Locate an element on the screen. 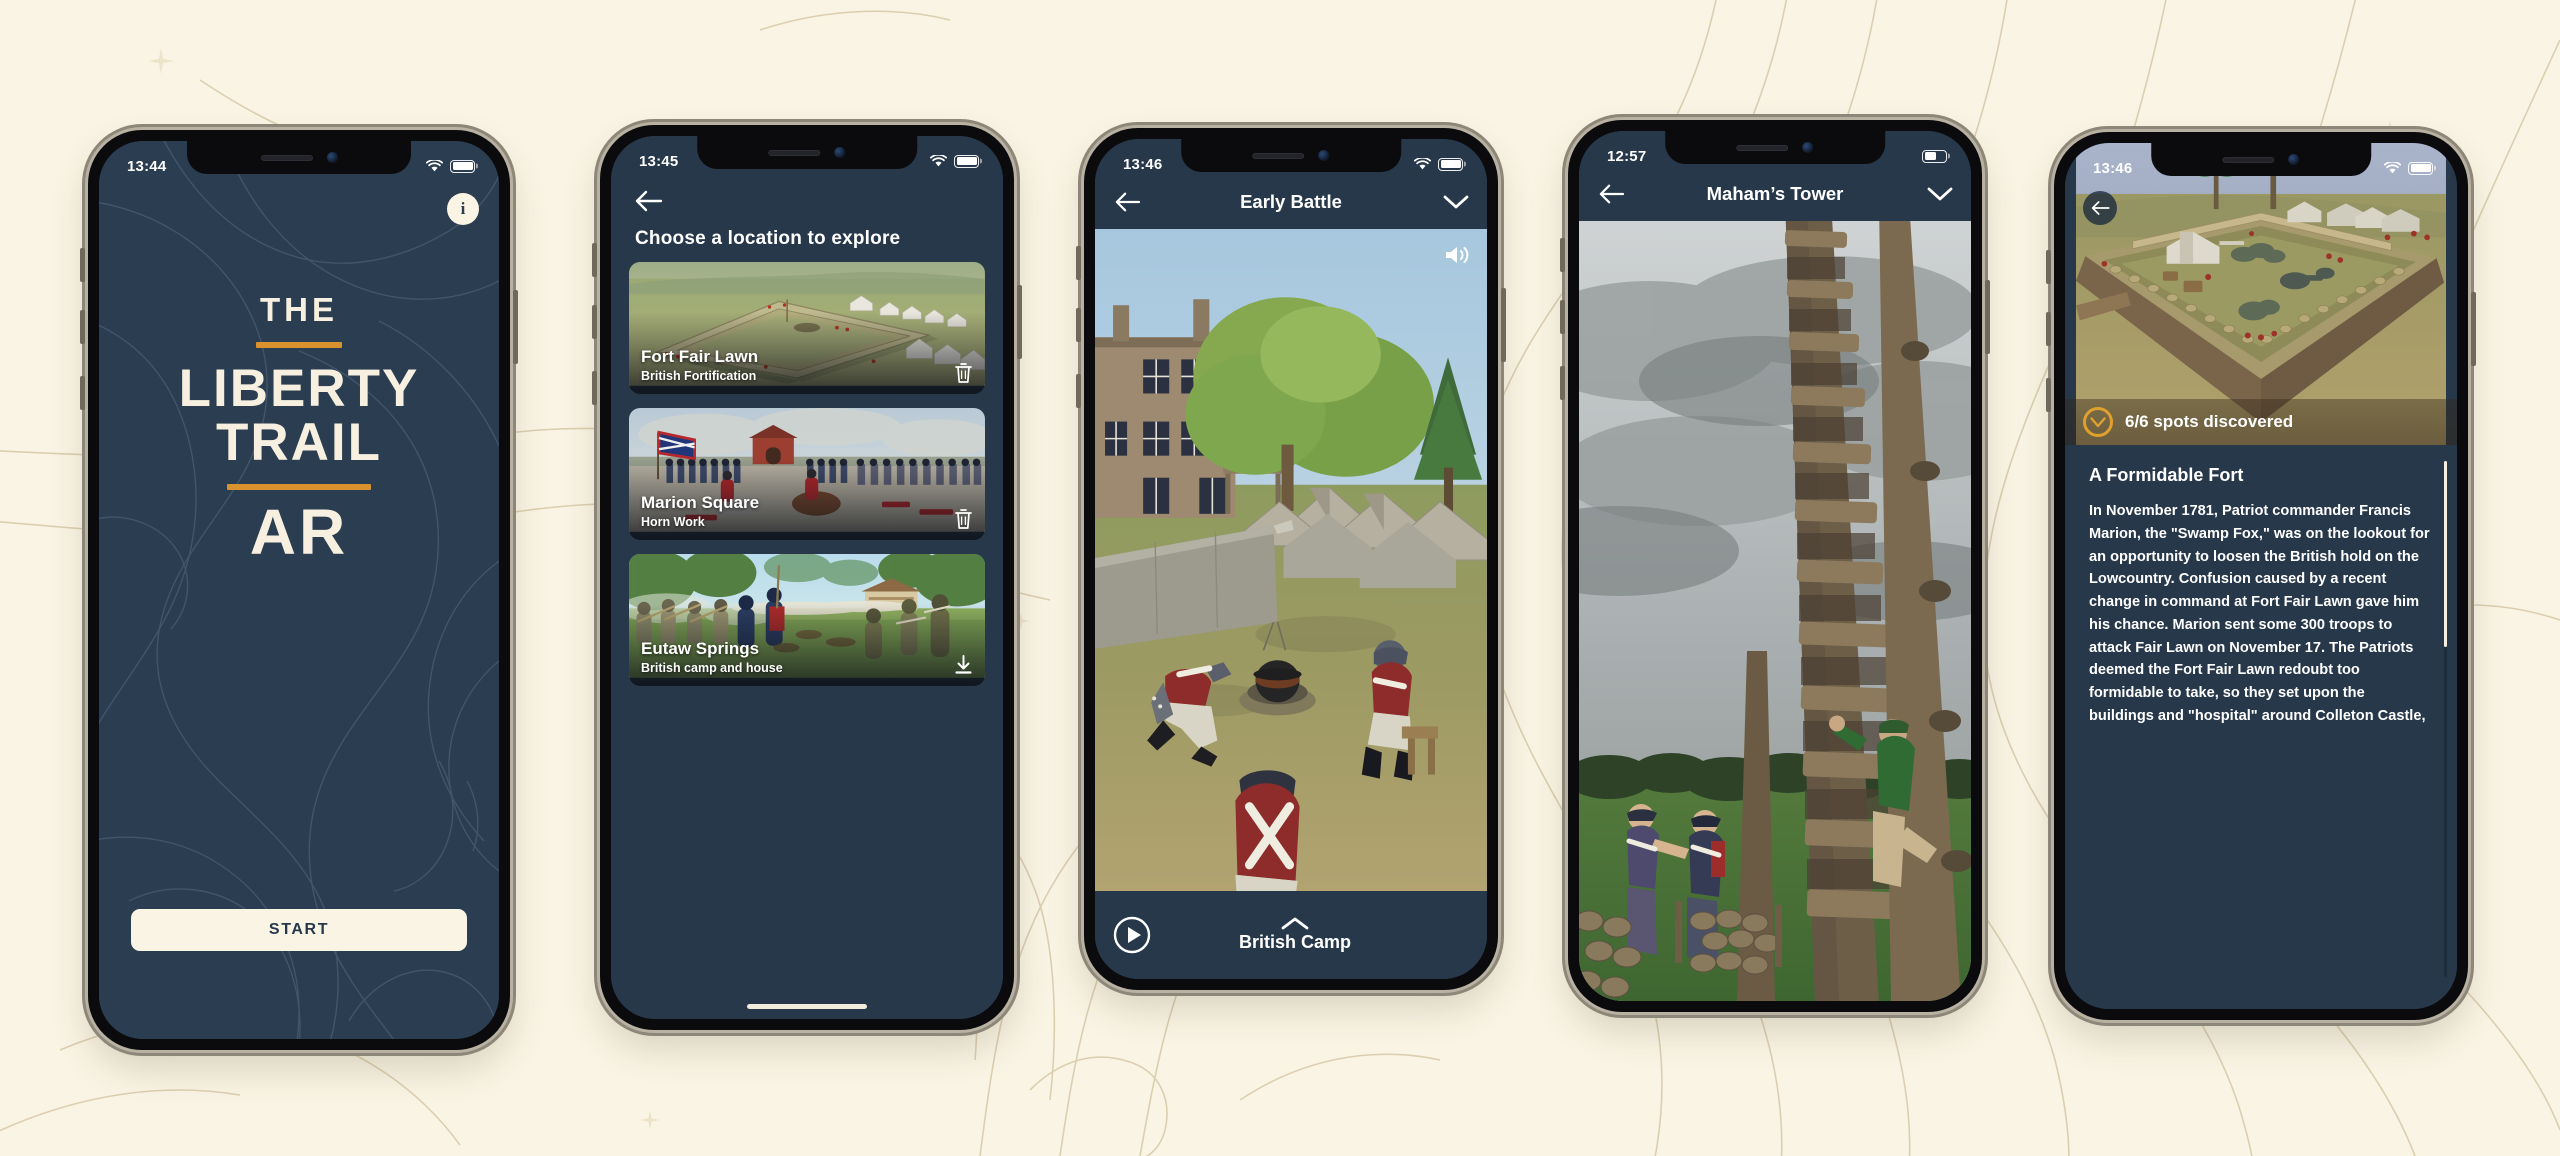  download-icon is located at coordinates (963, 664).